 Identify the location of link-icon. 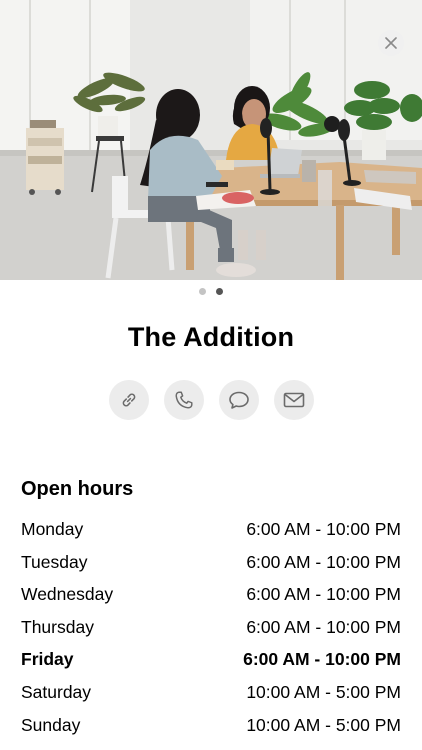
(128, 400).